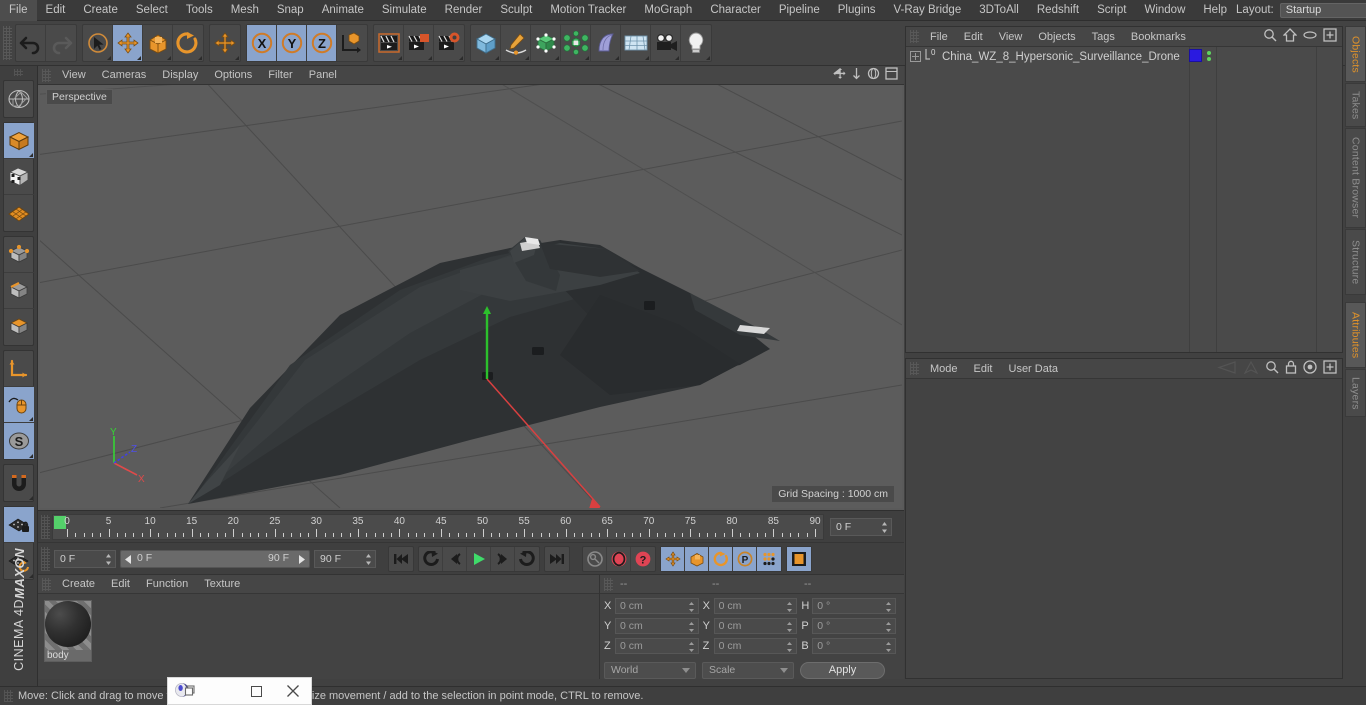 The width and height of the screenshot is (1366, 705). What do you see at coordinates (19, 177) in the screenshot?
I see `texture-mode-button` at bounding box center [19, 177].